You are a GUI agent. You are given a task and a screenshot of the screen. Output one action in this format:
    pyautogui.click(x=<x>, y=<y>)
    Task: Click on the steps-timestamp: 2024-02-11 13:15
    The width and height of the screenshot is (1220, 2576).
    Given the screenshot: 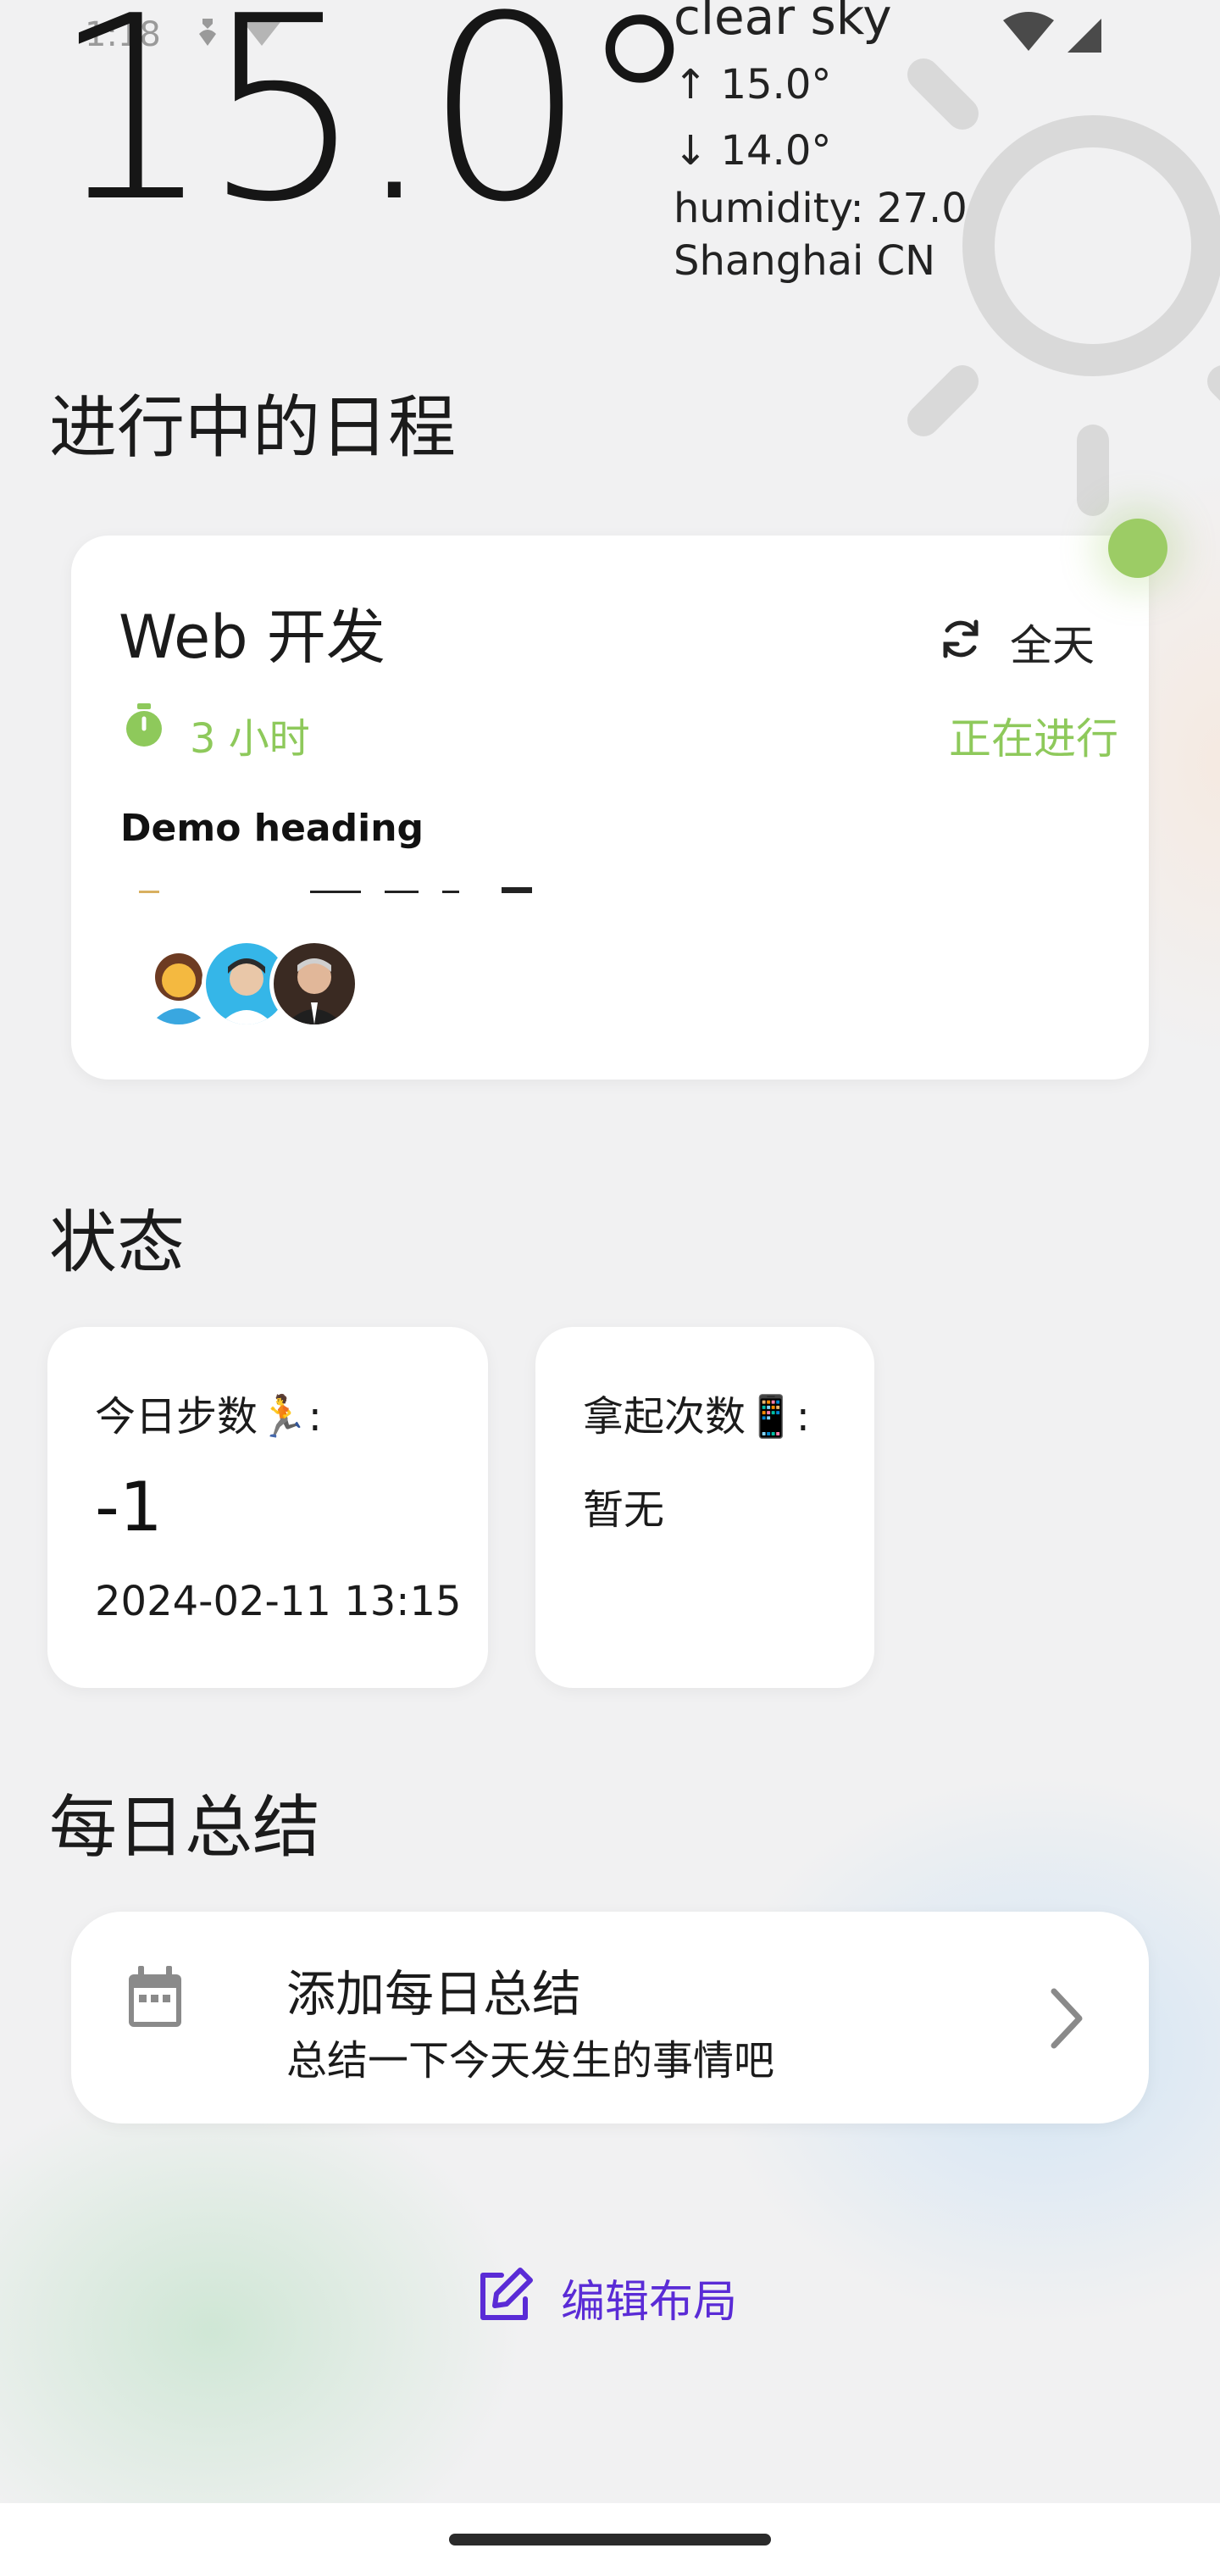 What is the action you would take?
    pyautogui.click(x=278, y=1601)
    